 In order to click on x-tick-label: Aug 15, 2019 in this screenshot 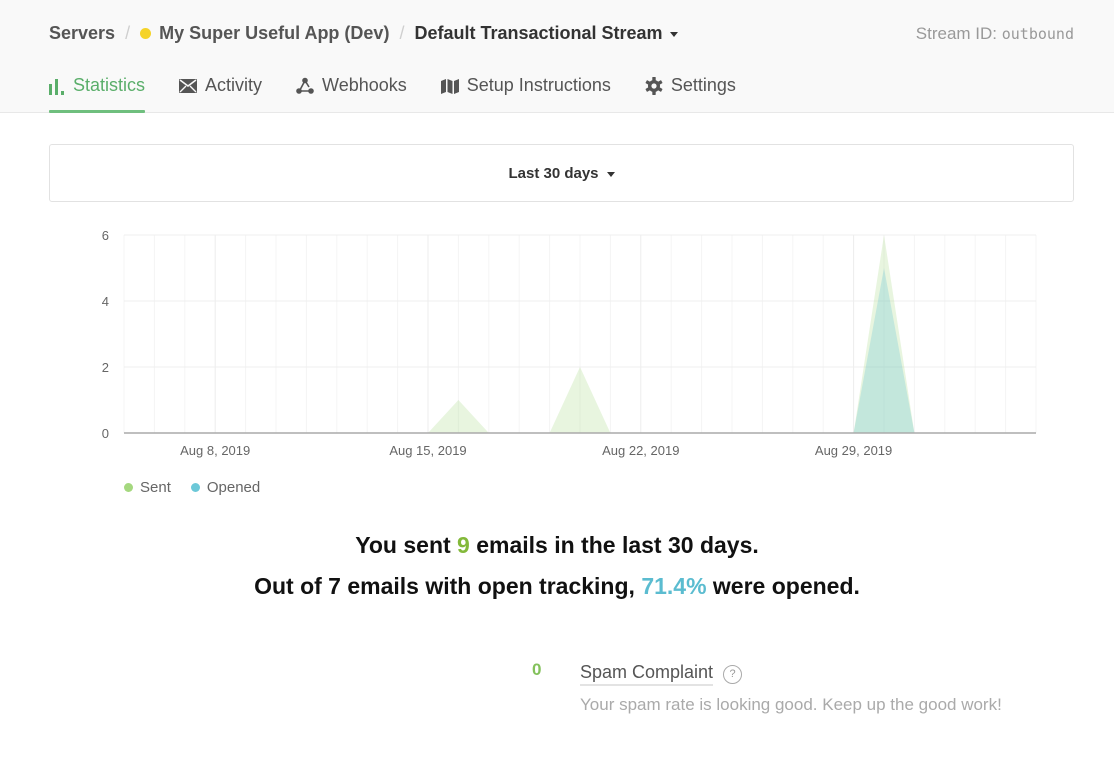, I will do `click(427, 450)`.